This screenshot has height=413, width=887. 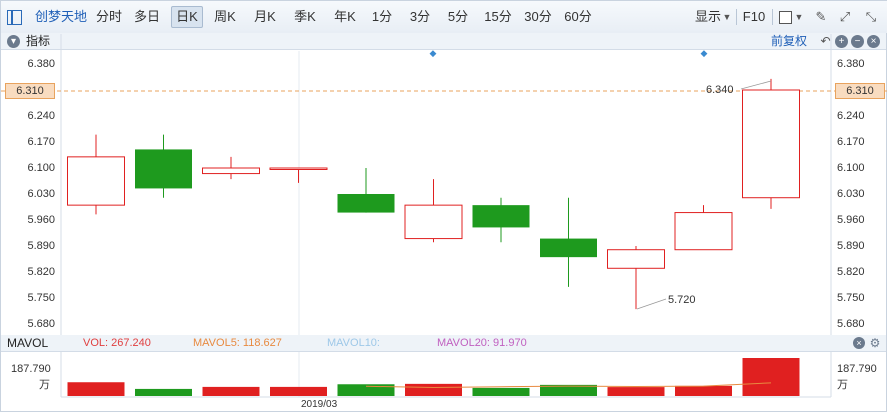 What do you see at coordinates (41, 142) in the screenshot?
I see `price-tick-left: 6.170` at bounding box center [41, 142].